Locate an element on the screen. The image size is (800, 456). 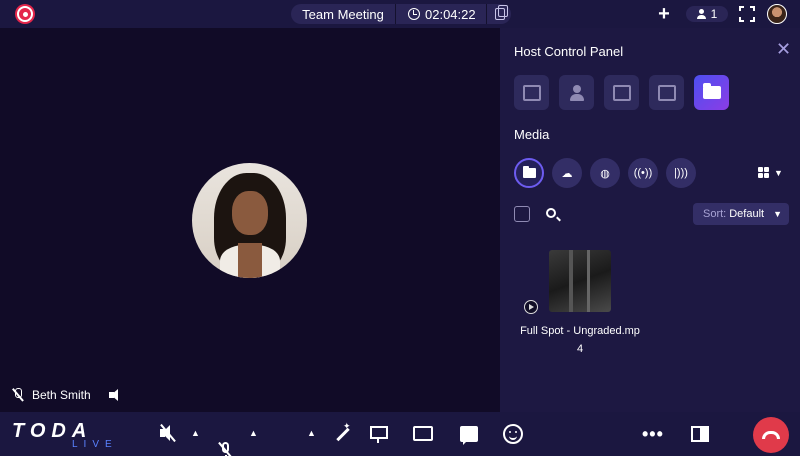
speaker-off-icon is located at coordinates (115, 395).